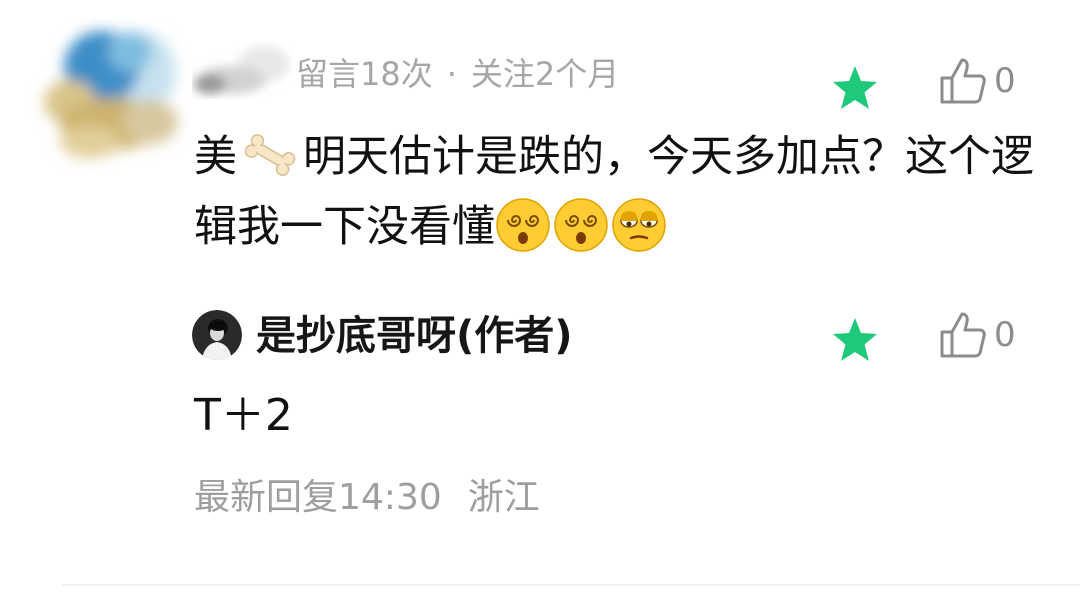 The height and width of the screenshot is (594, 1080). What do you see at coordinates (571, 585) in the screenshot?
I see `divider` at bounding box center [571, 585].